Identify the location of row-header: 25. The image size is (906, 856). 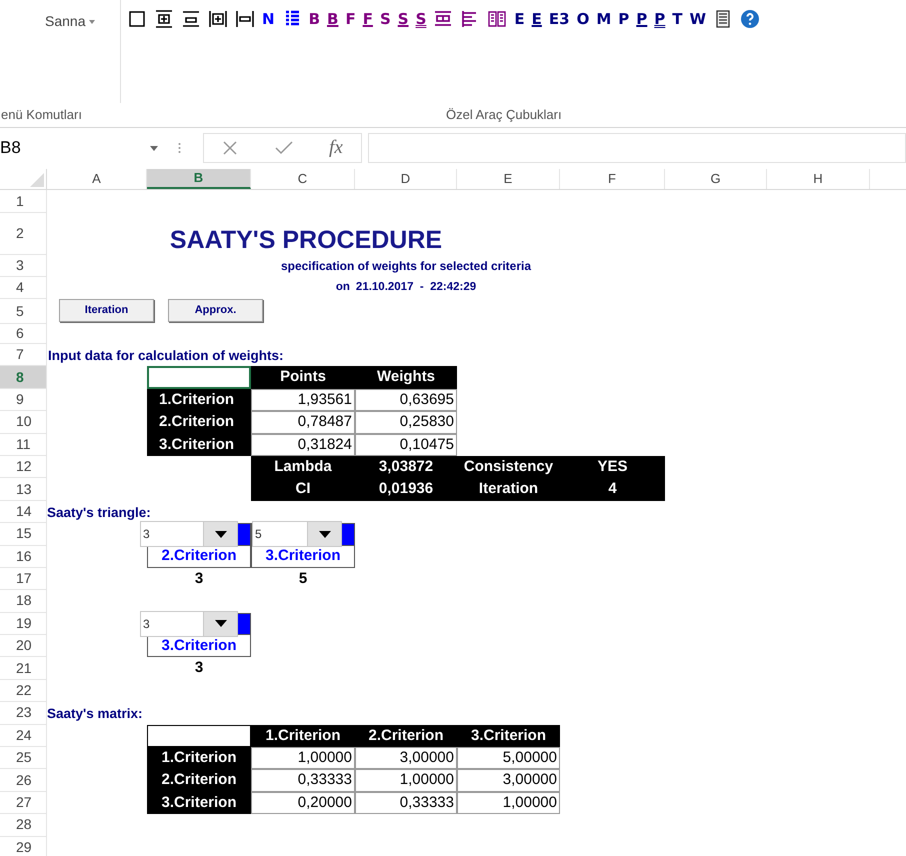
(23, 758).